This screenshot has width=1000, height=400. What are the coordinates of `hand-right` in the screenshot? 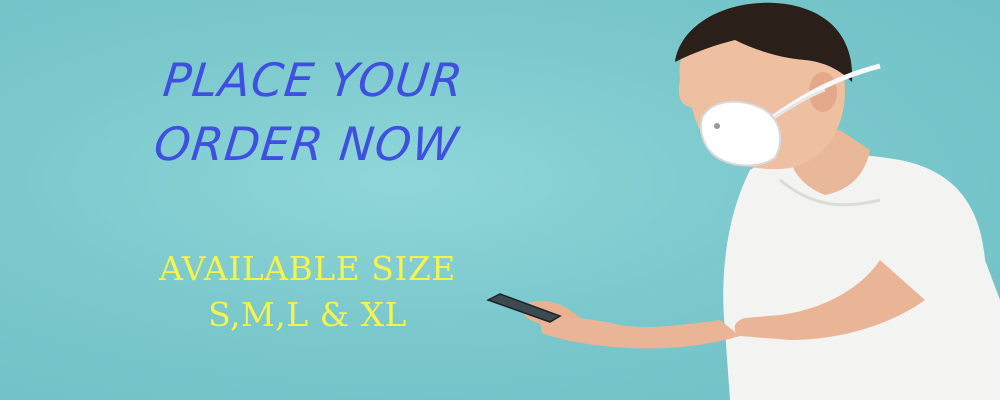 It's located at (640, 333).